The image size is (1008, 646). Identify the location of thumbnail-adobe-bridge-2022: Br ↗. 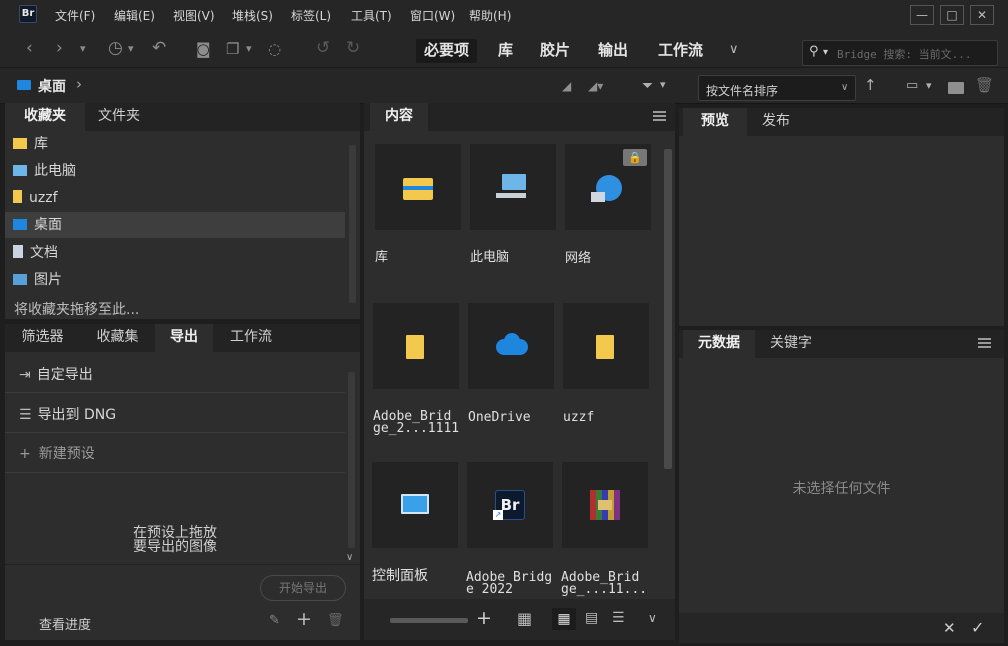
(510, 505).